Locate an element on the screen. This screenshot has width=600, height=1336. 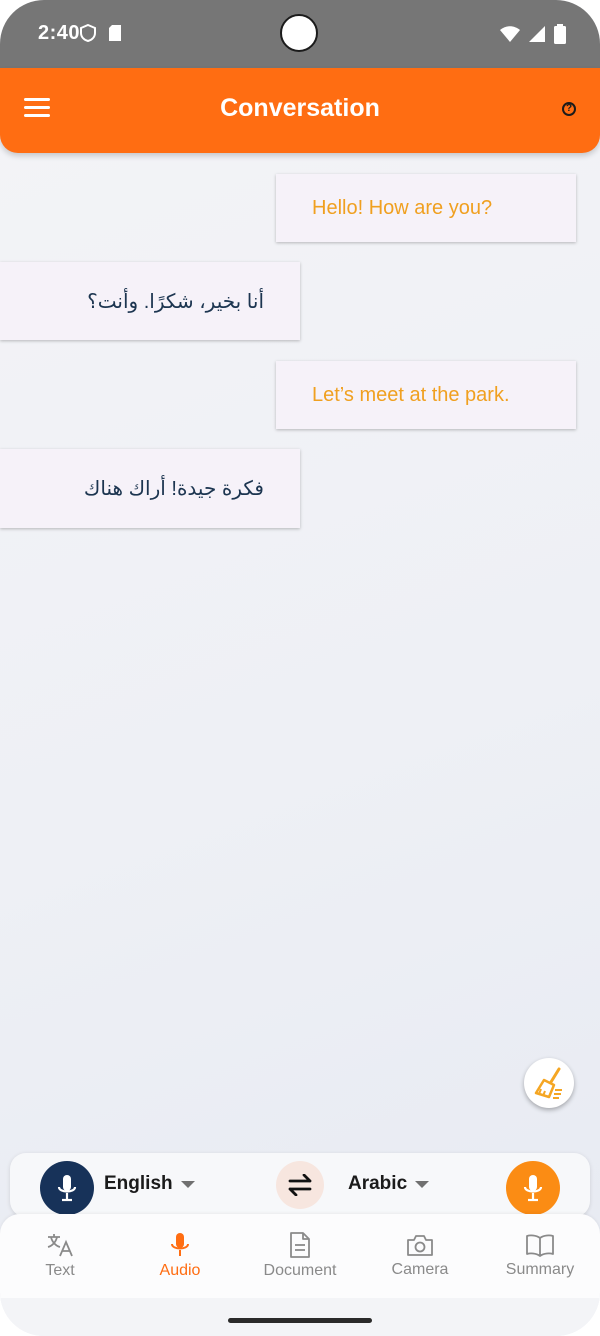
help-button: ? is located at coordinates (569, 109).